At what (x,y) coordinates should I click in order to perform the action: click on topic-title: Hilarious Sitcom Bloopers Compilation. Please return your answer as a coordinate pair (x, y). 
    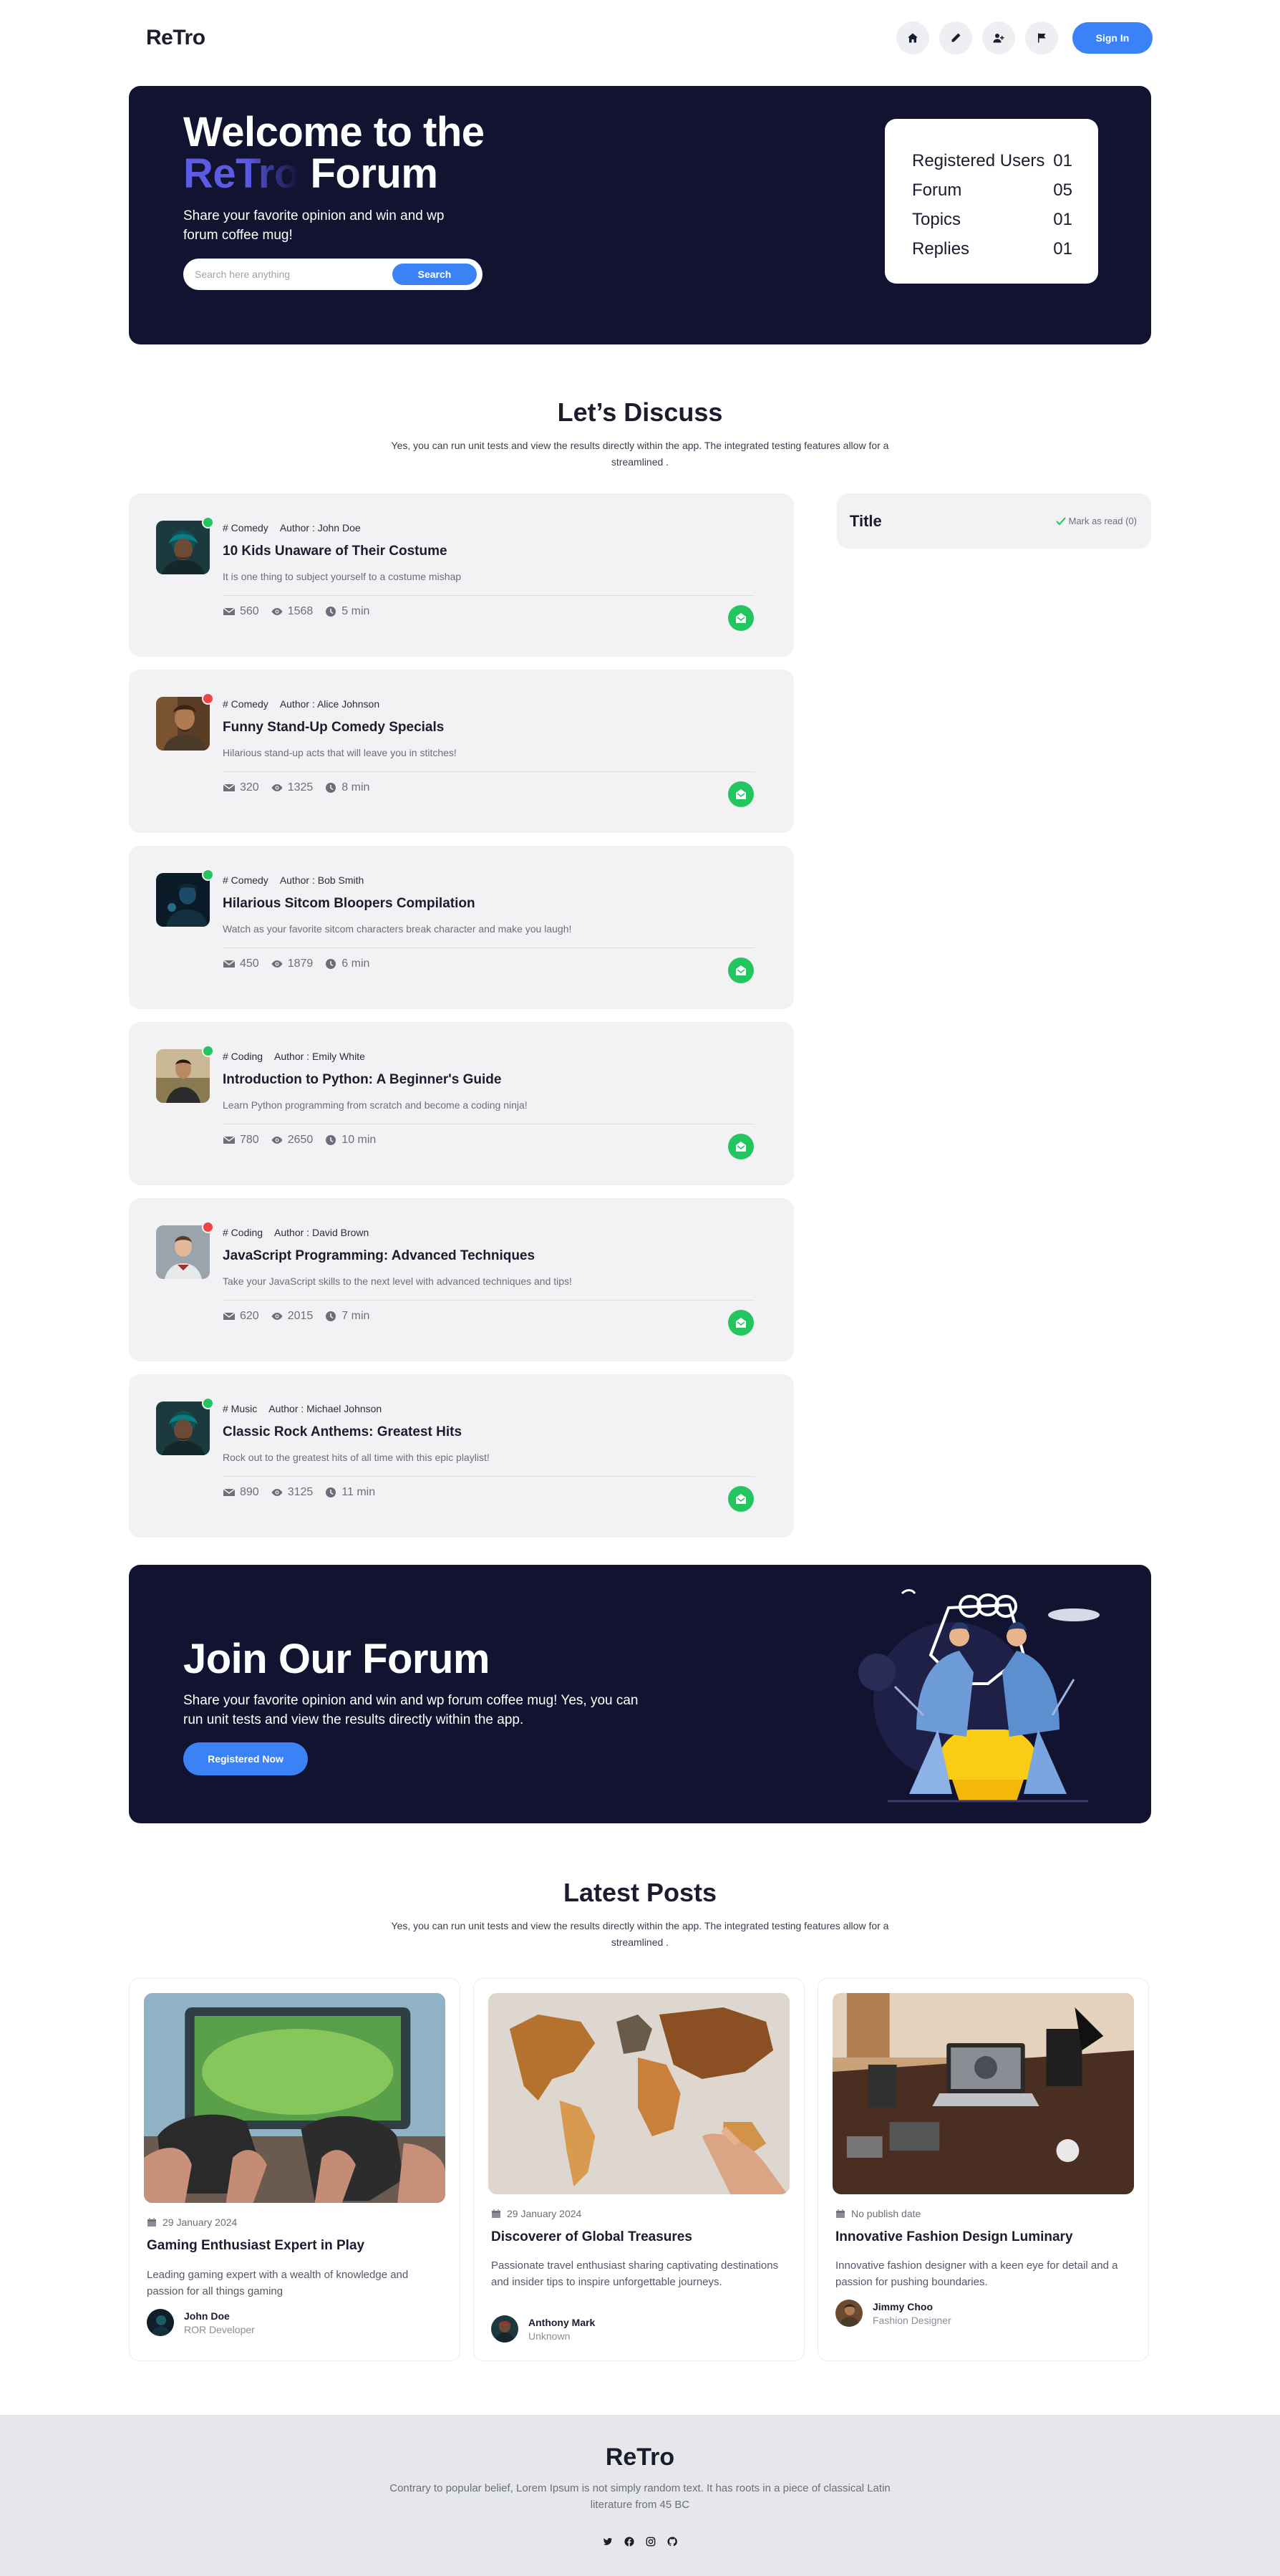
    Looking at the image, I should click on (349, 904).